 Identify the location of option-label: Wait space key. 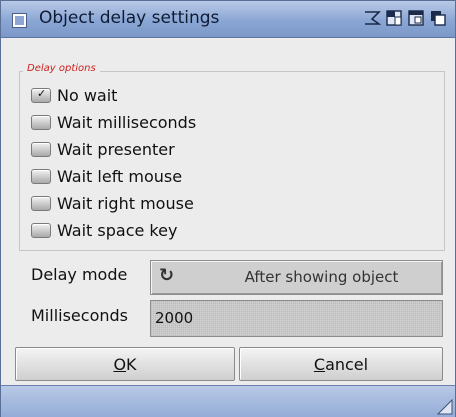
(117, 230).